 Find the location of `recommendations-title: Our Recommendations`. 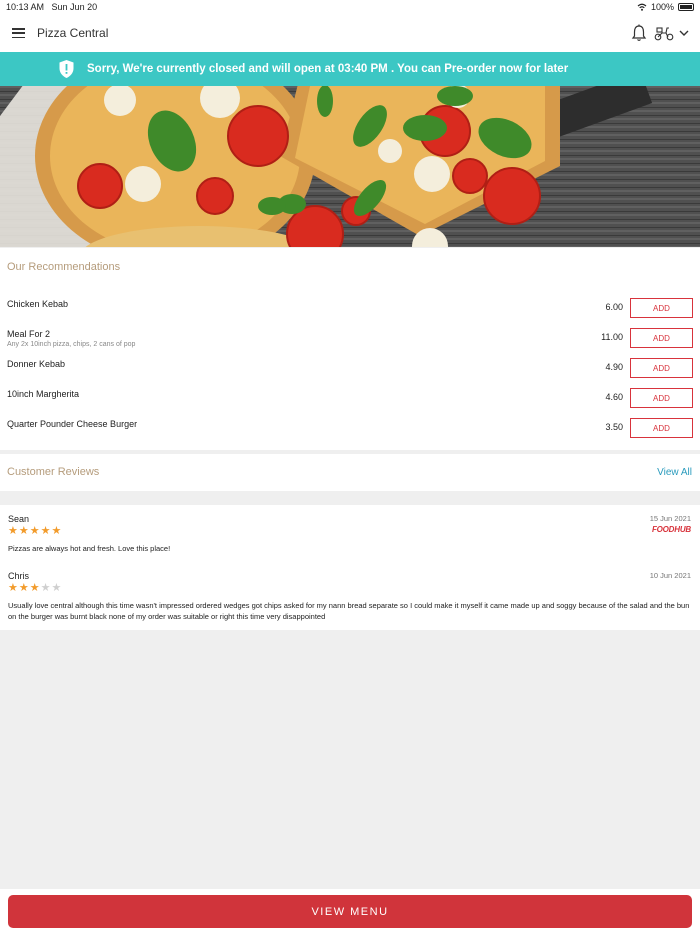

recommendations-title: Our Recommendations is located at coordinates (64, 267).